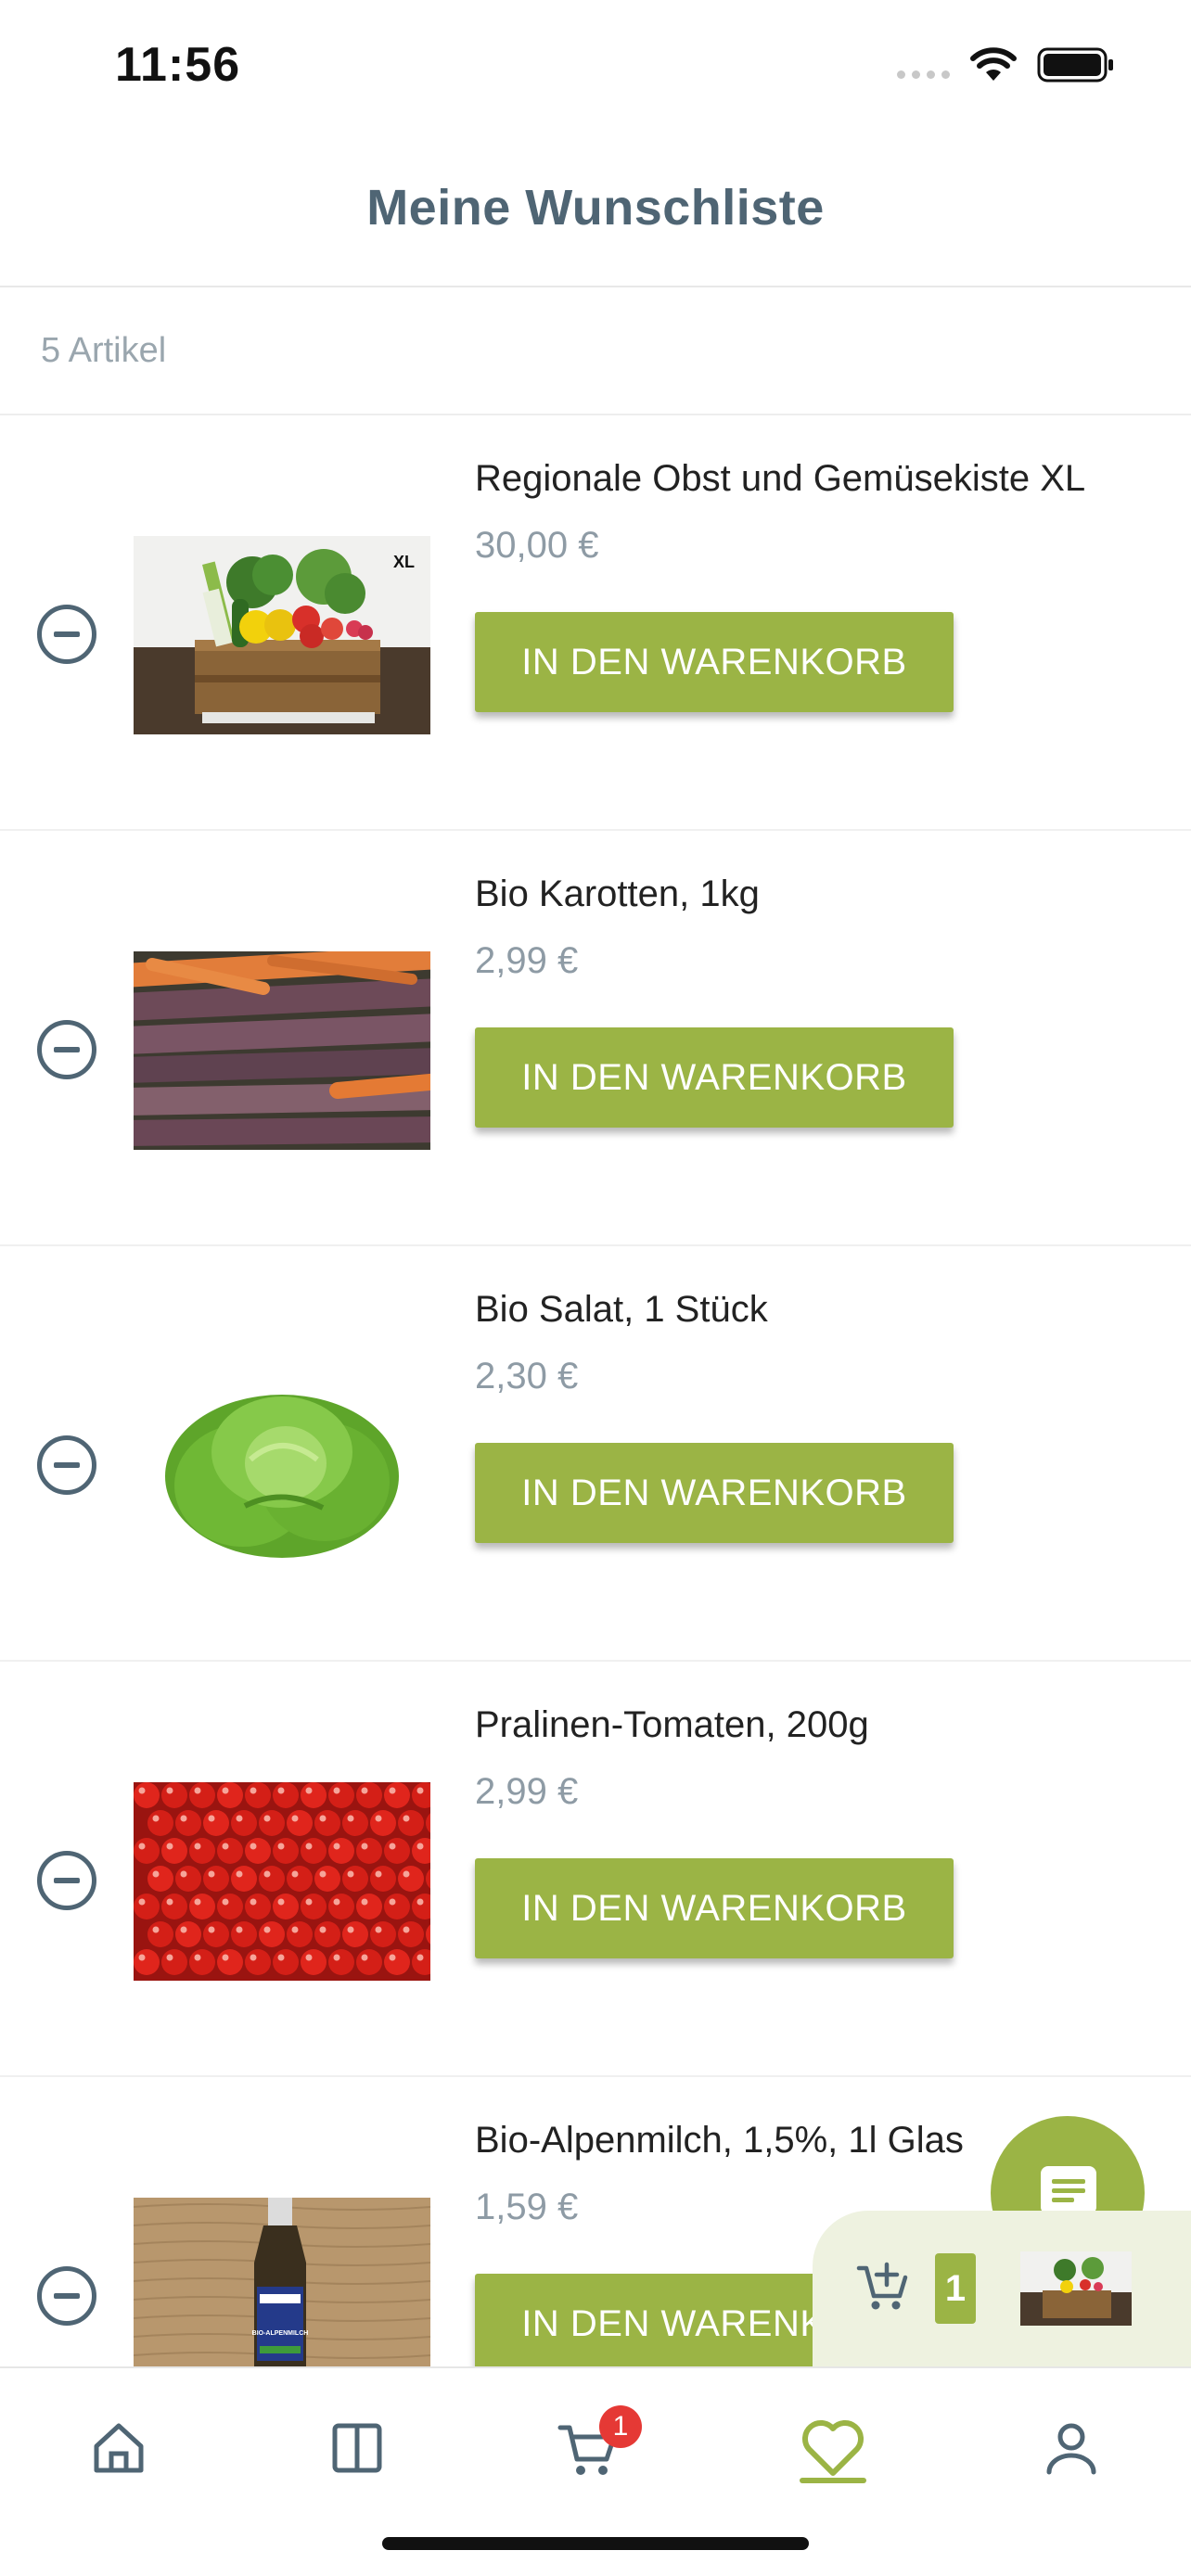 The height and width of the screenshot is (2576, 1191). Describe the element at coordinates (282, 635) in the screenshot. I see `product-image: XL` at that location.